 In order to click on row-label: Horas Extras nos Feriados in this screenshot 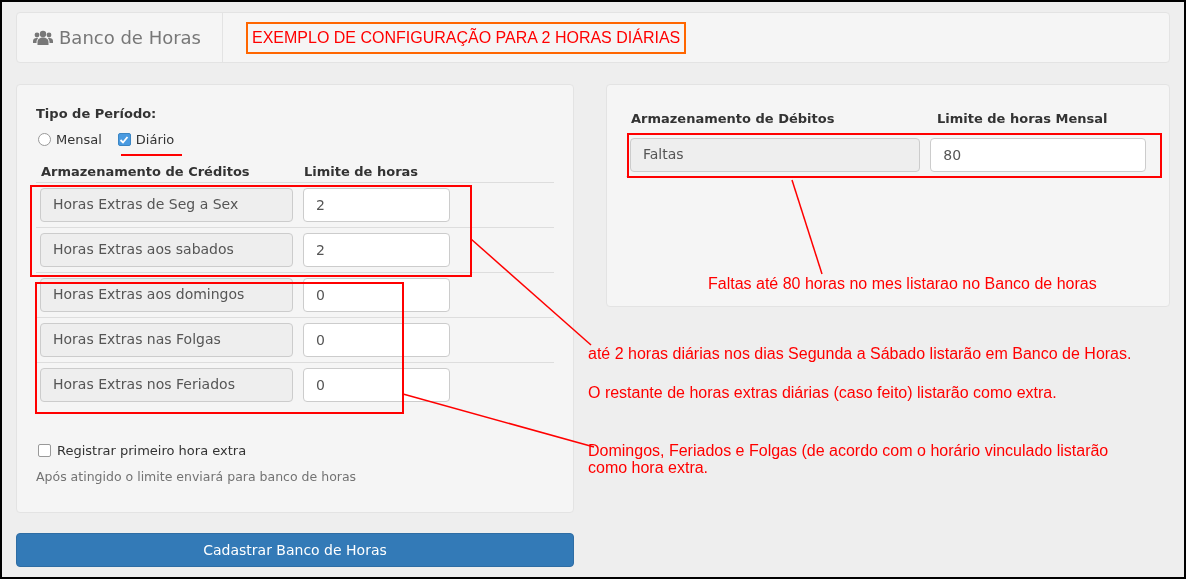, I will do `click(166, 384)`.